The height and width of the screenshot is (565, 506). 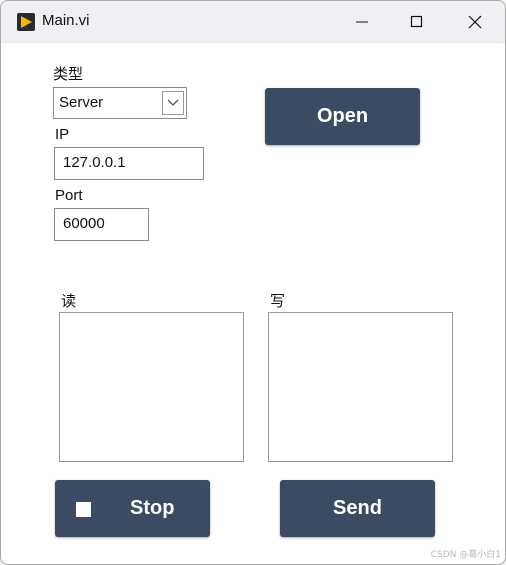 I want to click on open-button-label: Open, so click(x=342, y=116).